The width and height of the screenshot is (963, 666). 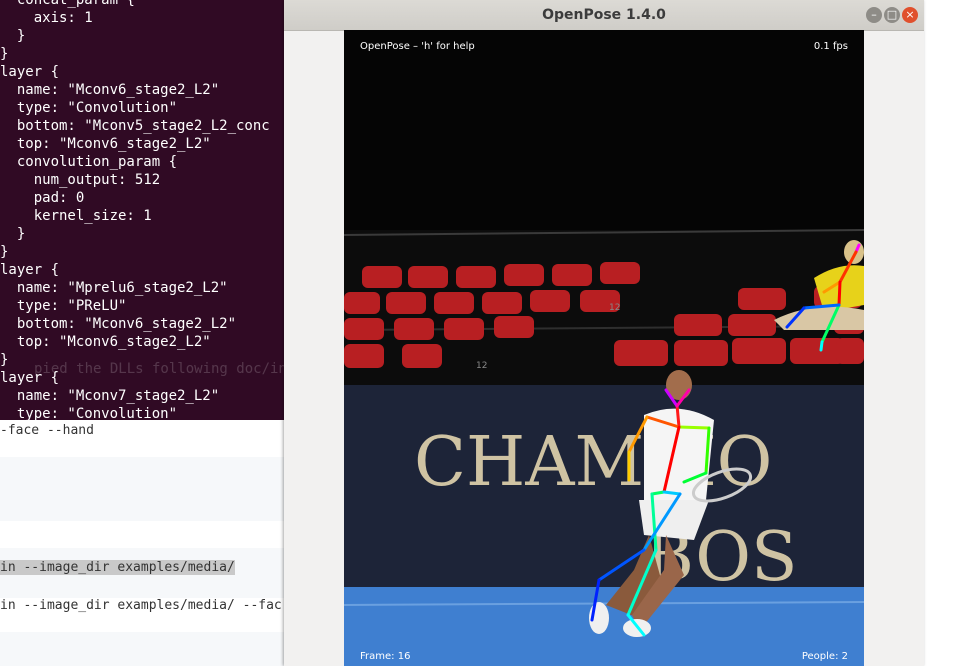 I want to click on terminal-line: name: "Mconv6_stage2_L2", so click(x=110, y=90).